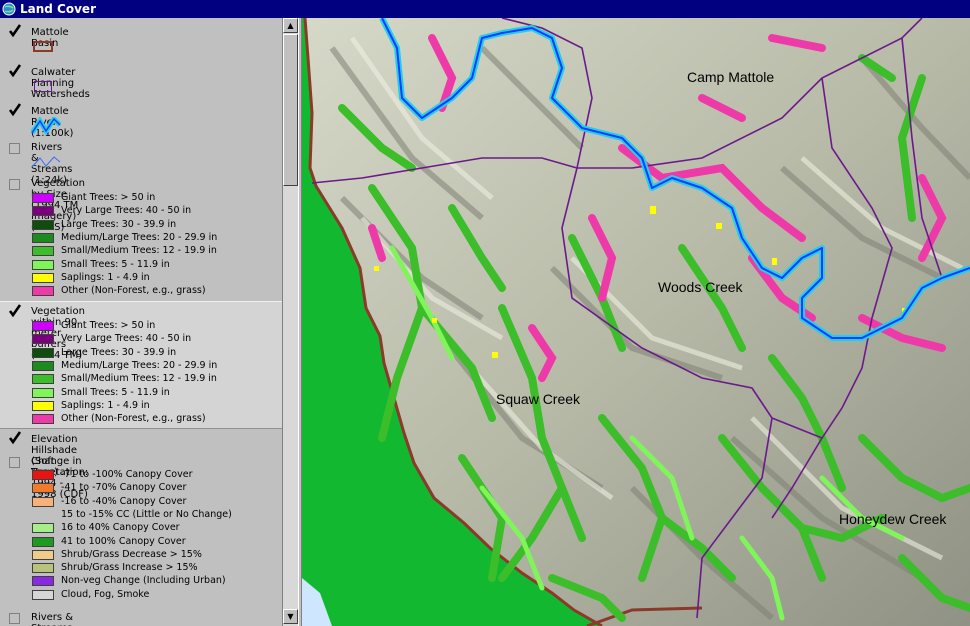 The width and height of the screenshot is (970, 626). What do you see at coordinates (14, 462) in the screenshot?
I see `checkbox-change` at bounding box center [14, 462].